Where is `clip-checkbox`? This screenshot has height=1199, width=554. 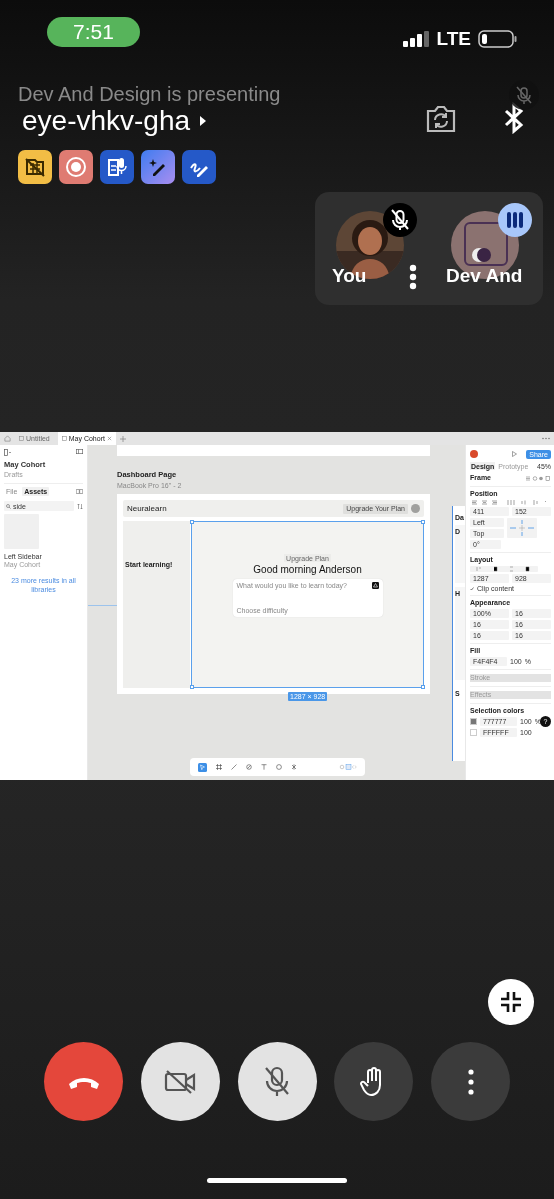
clip-checkbox is located at coordinates (472, 588).